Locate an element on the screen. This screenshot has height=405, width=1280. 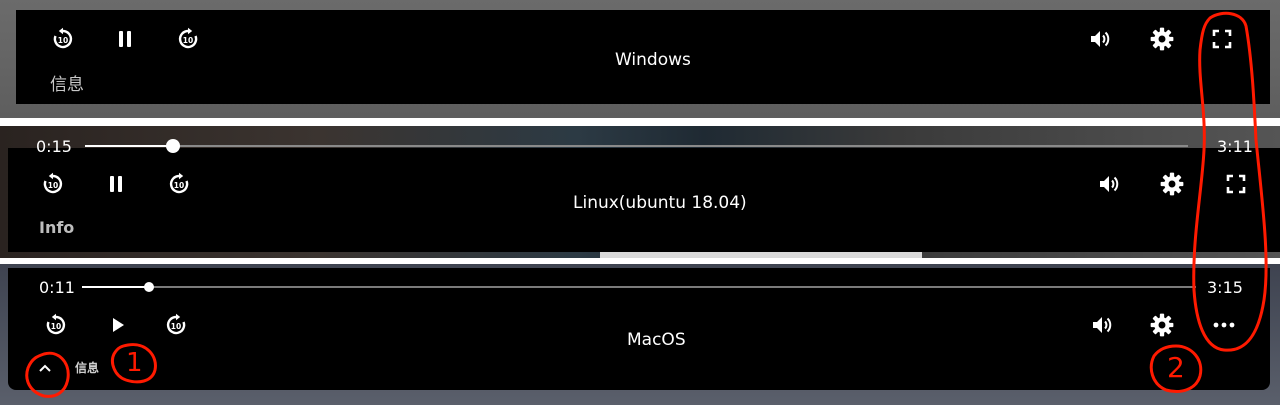
progress-thumb is located at coordinates (148, 287).